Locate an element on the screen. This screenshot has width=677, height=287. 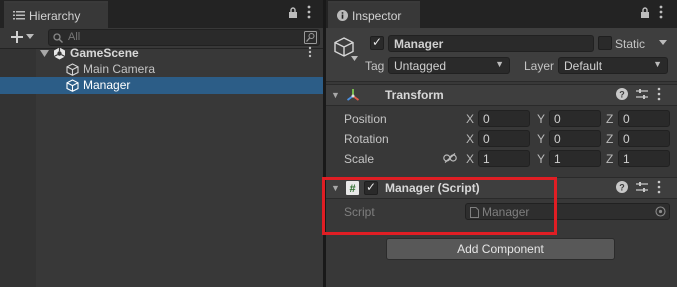
static-dropdown-caret-icon is located at coordinates (663, 42).